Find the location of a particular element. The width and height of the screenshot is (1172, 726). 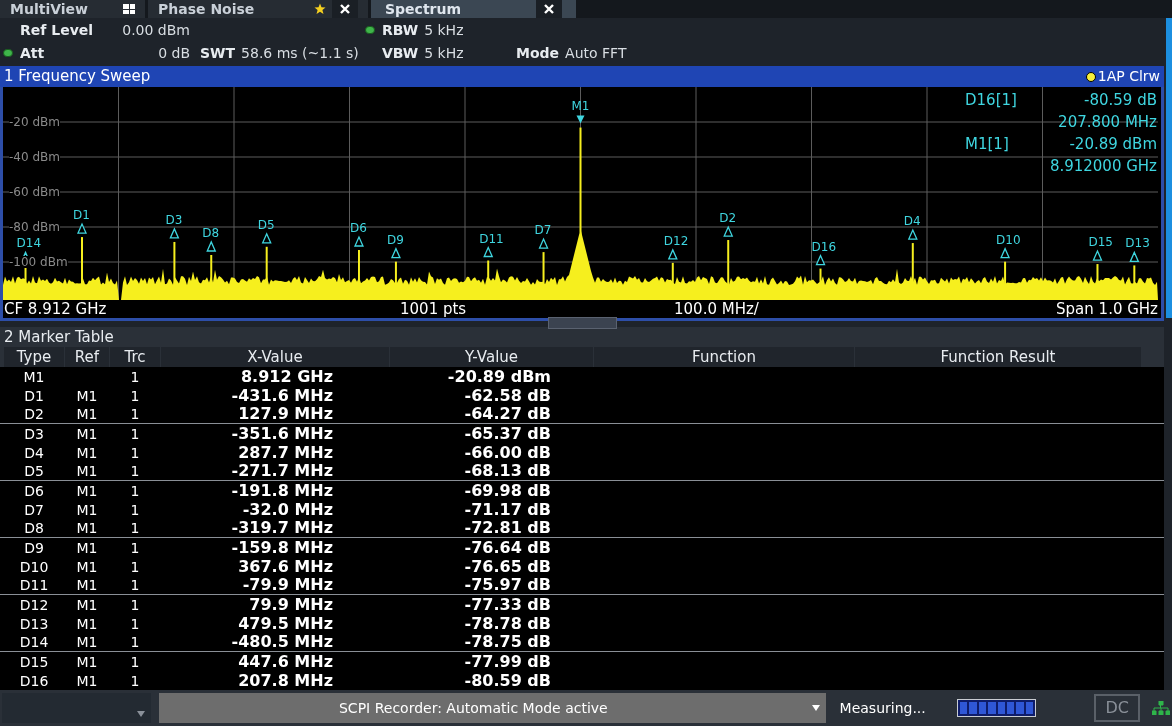

marker-label: D16 is located at coordinates (823, 246).